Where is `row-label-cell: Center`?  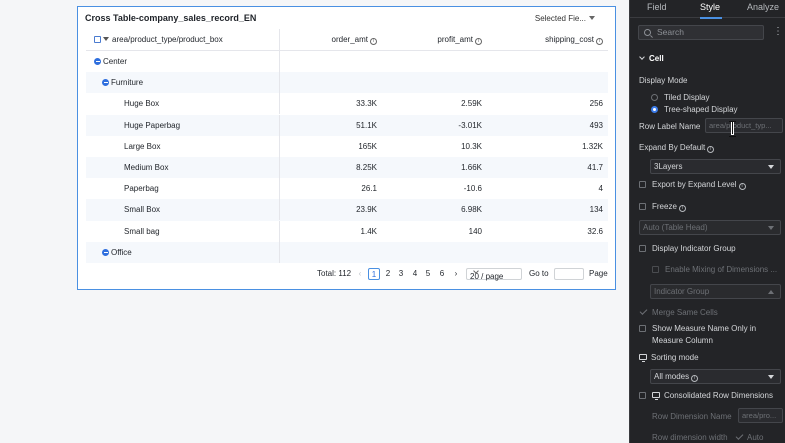 row-label-cell: Center is located at coordinates (183, 61).